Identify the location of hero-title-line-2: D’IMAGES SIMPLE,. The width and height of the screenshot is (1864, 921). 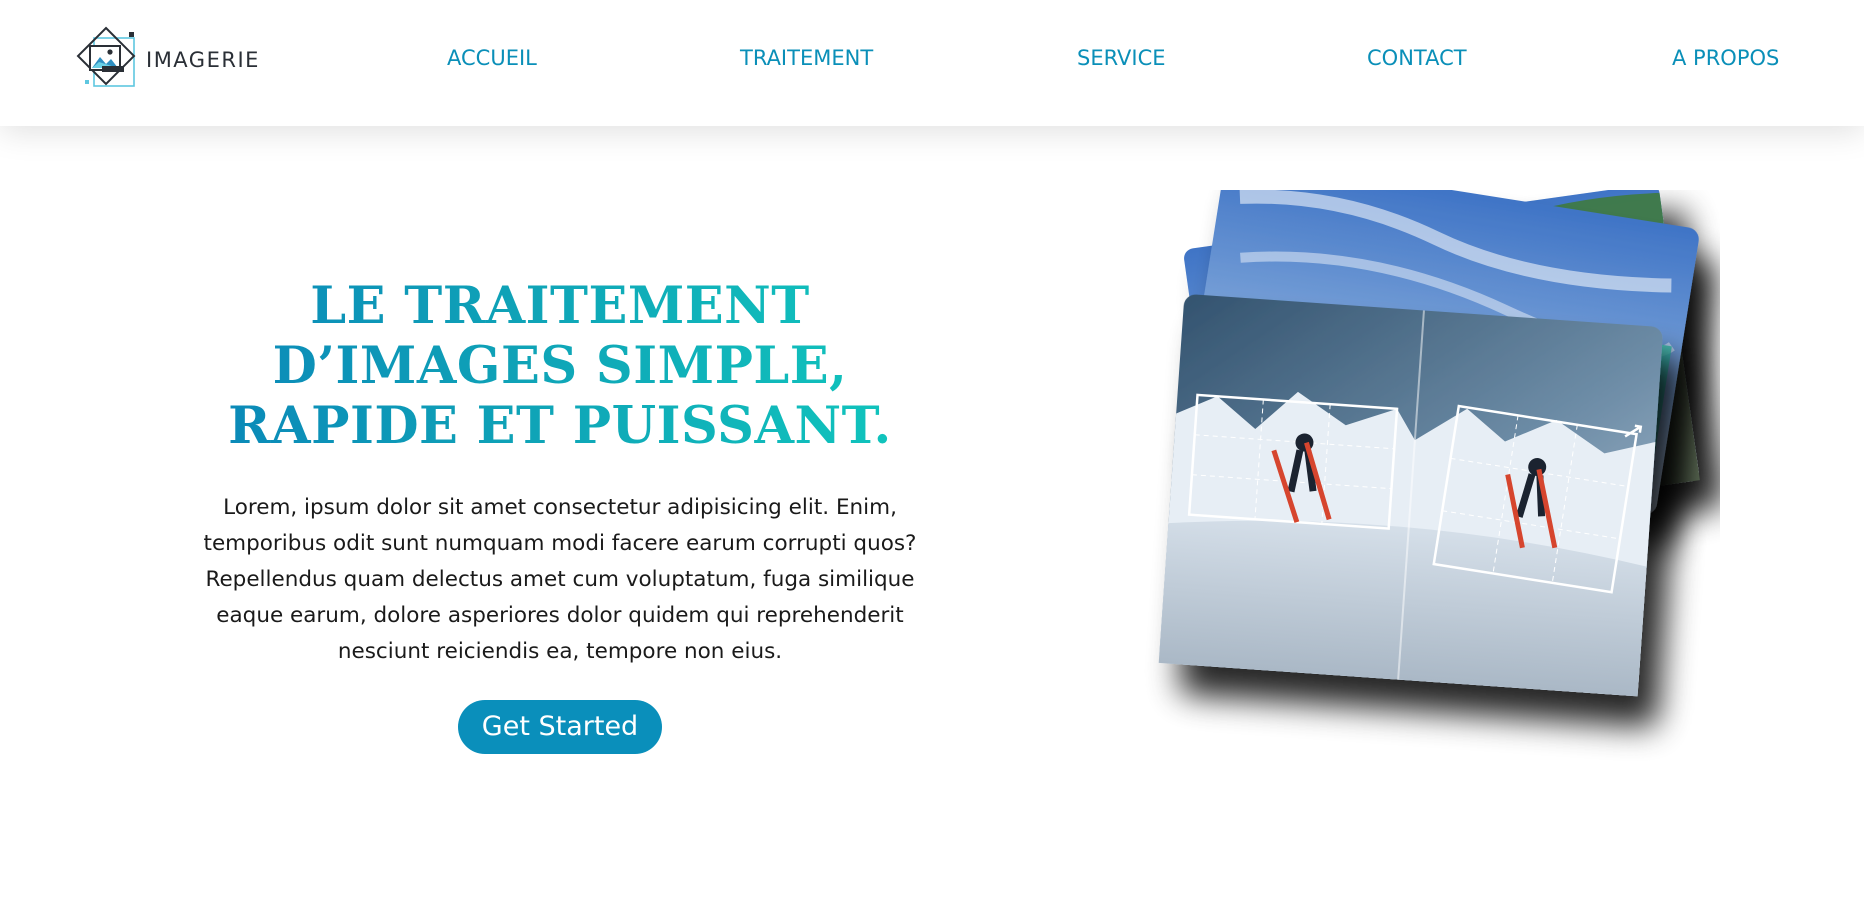
(560, 366).